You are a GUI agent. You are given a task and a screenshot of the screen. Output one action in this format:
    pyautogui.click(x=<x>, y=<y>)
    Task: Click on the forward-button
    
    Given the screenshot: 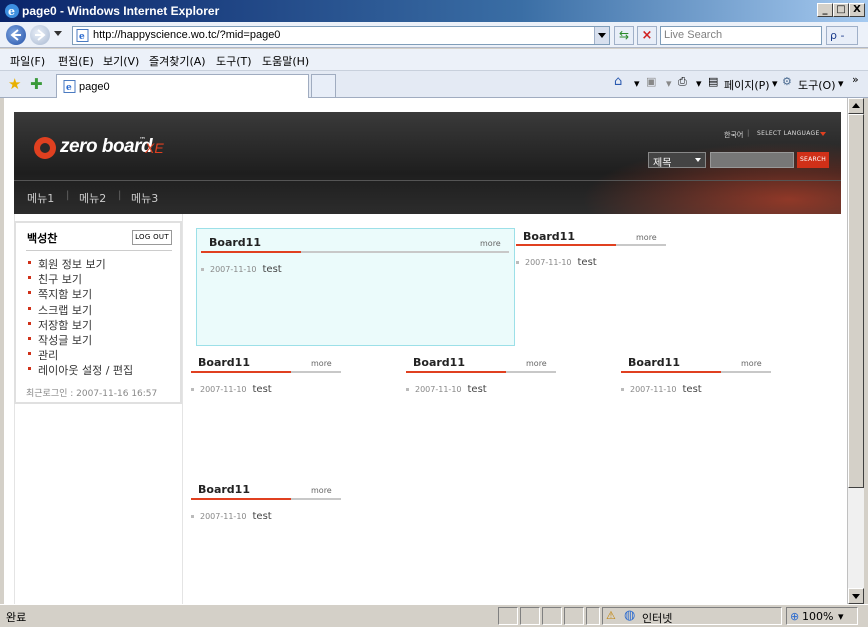 What is the action you would take?
    pyautogui.click(x=40, y=35)
    